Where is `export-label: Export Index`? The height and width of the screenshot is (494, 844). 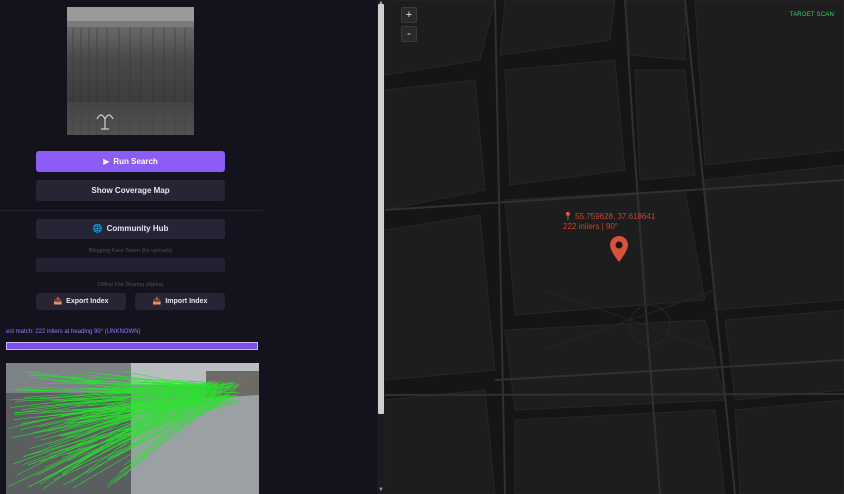
export-label: Export Index is located at coordinates (87, 301).